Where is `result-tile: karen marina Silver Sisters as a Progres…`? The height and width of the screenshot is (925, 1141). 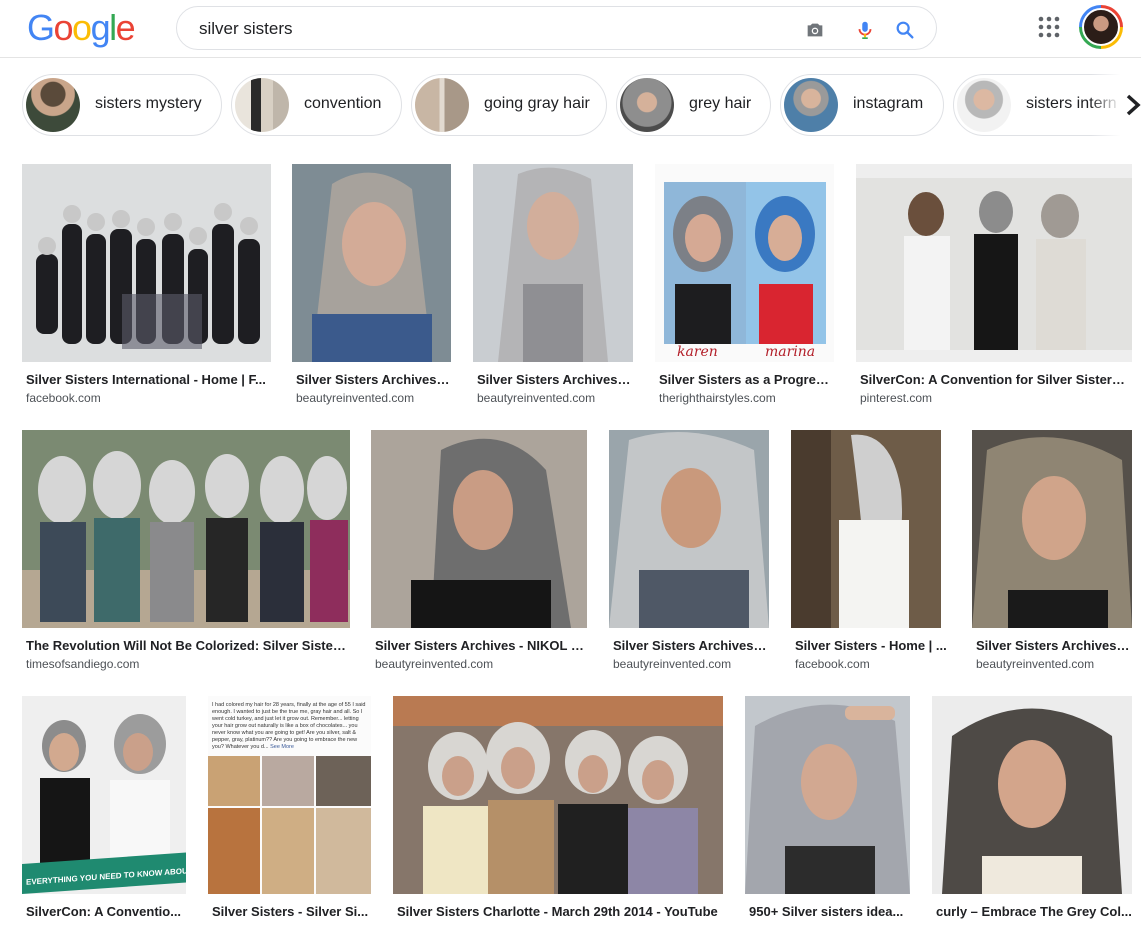 result-tile: karen marina Silver Sisters as a Progres… is located at coordinates (745, 286).